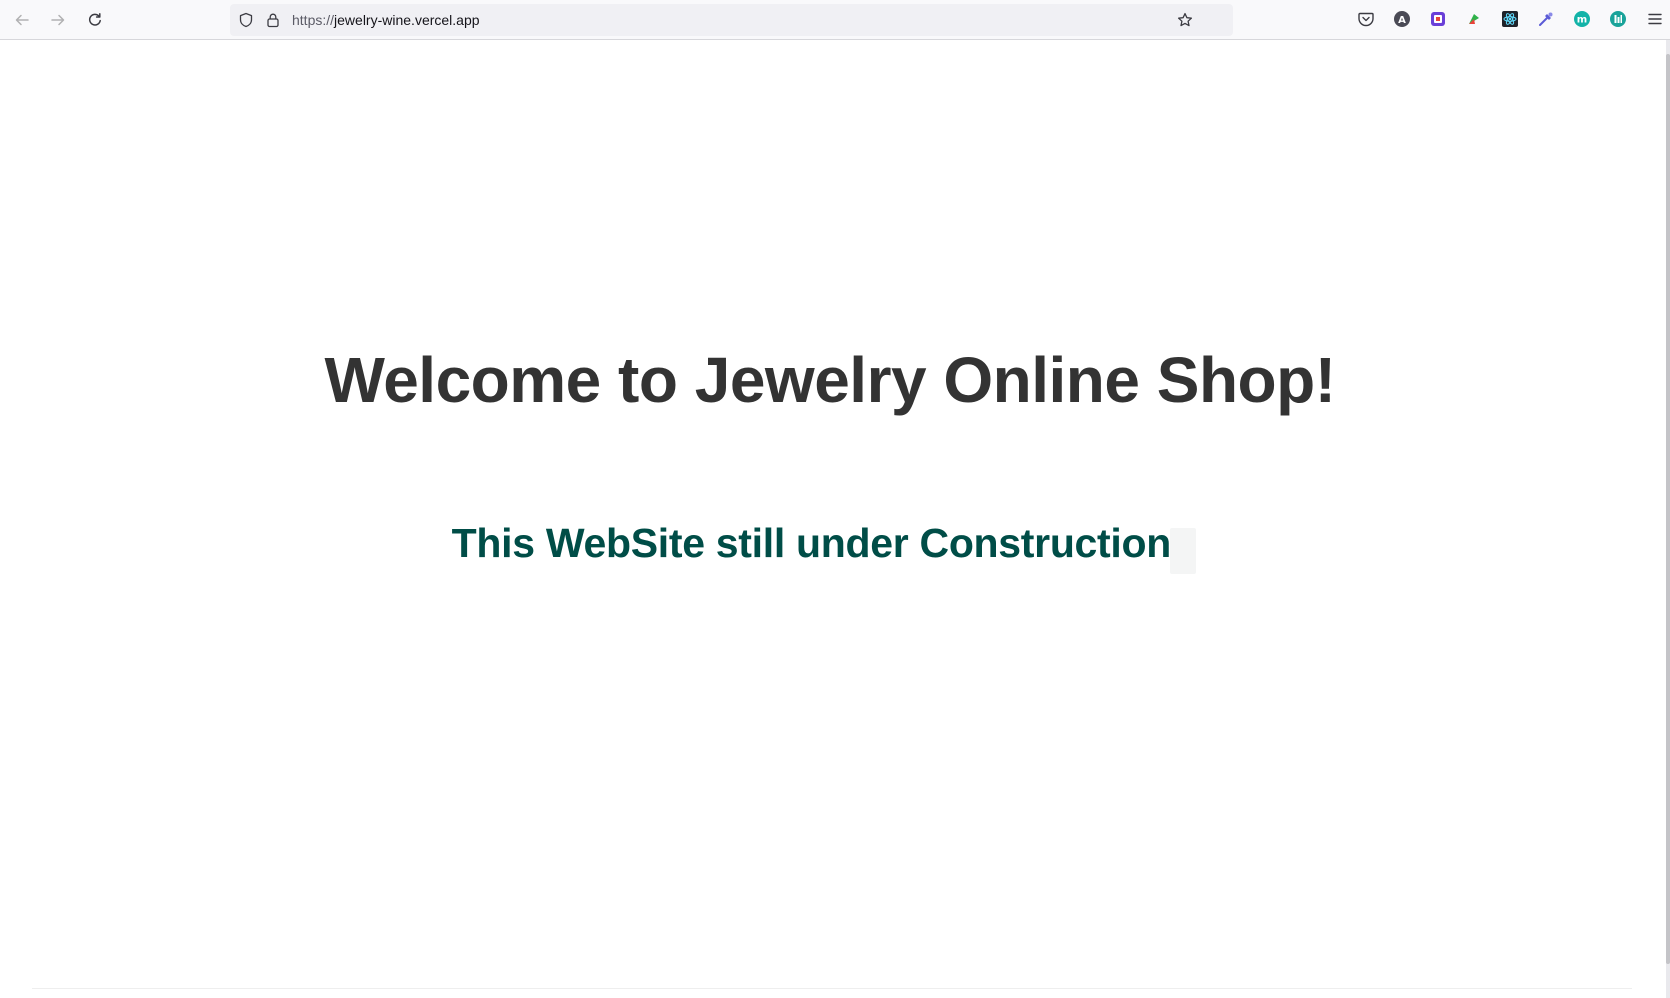  I want to click on pocket-icon, so click(1366, 19).